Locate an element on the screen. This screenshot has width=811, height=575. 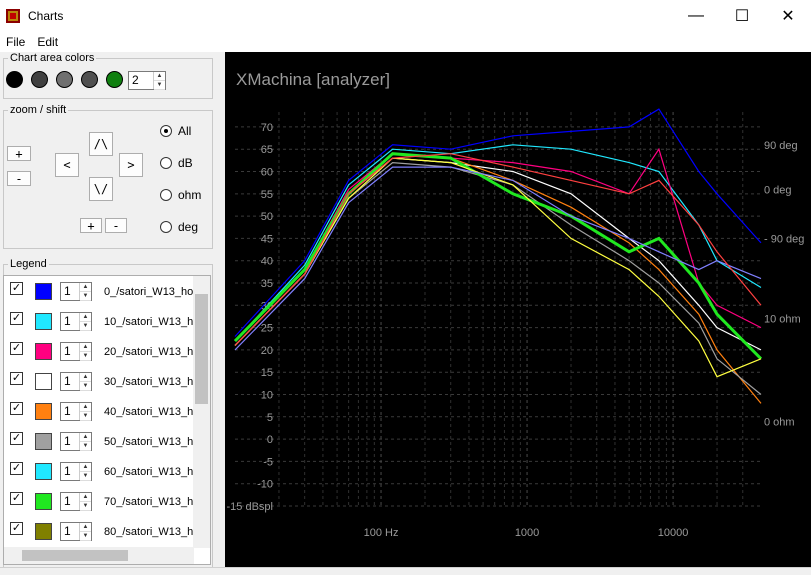
zoom-in-button: + is located at coordinates (19, 153).